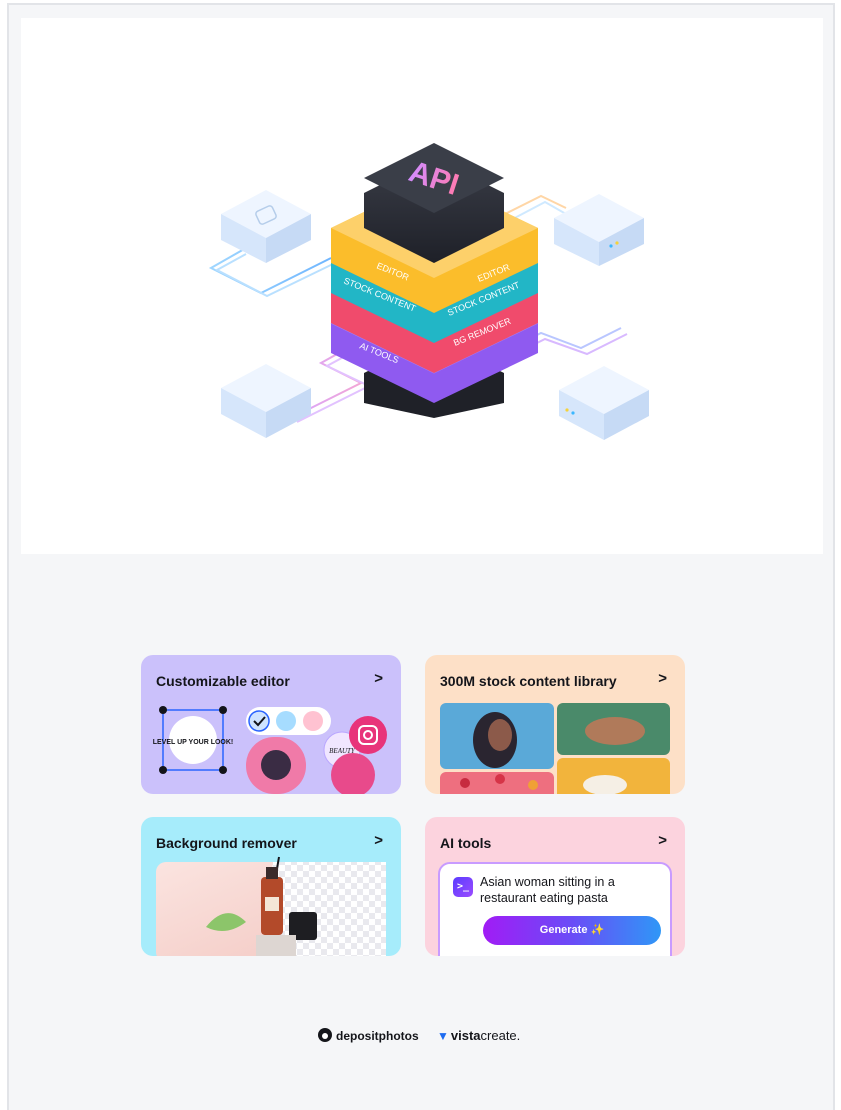 The width and height of the screenshot is (841, 1110). Describe the element at coordinates (555, 748) in the screenshot. I see `stock-photo-grid` at that location.